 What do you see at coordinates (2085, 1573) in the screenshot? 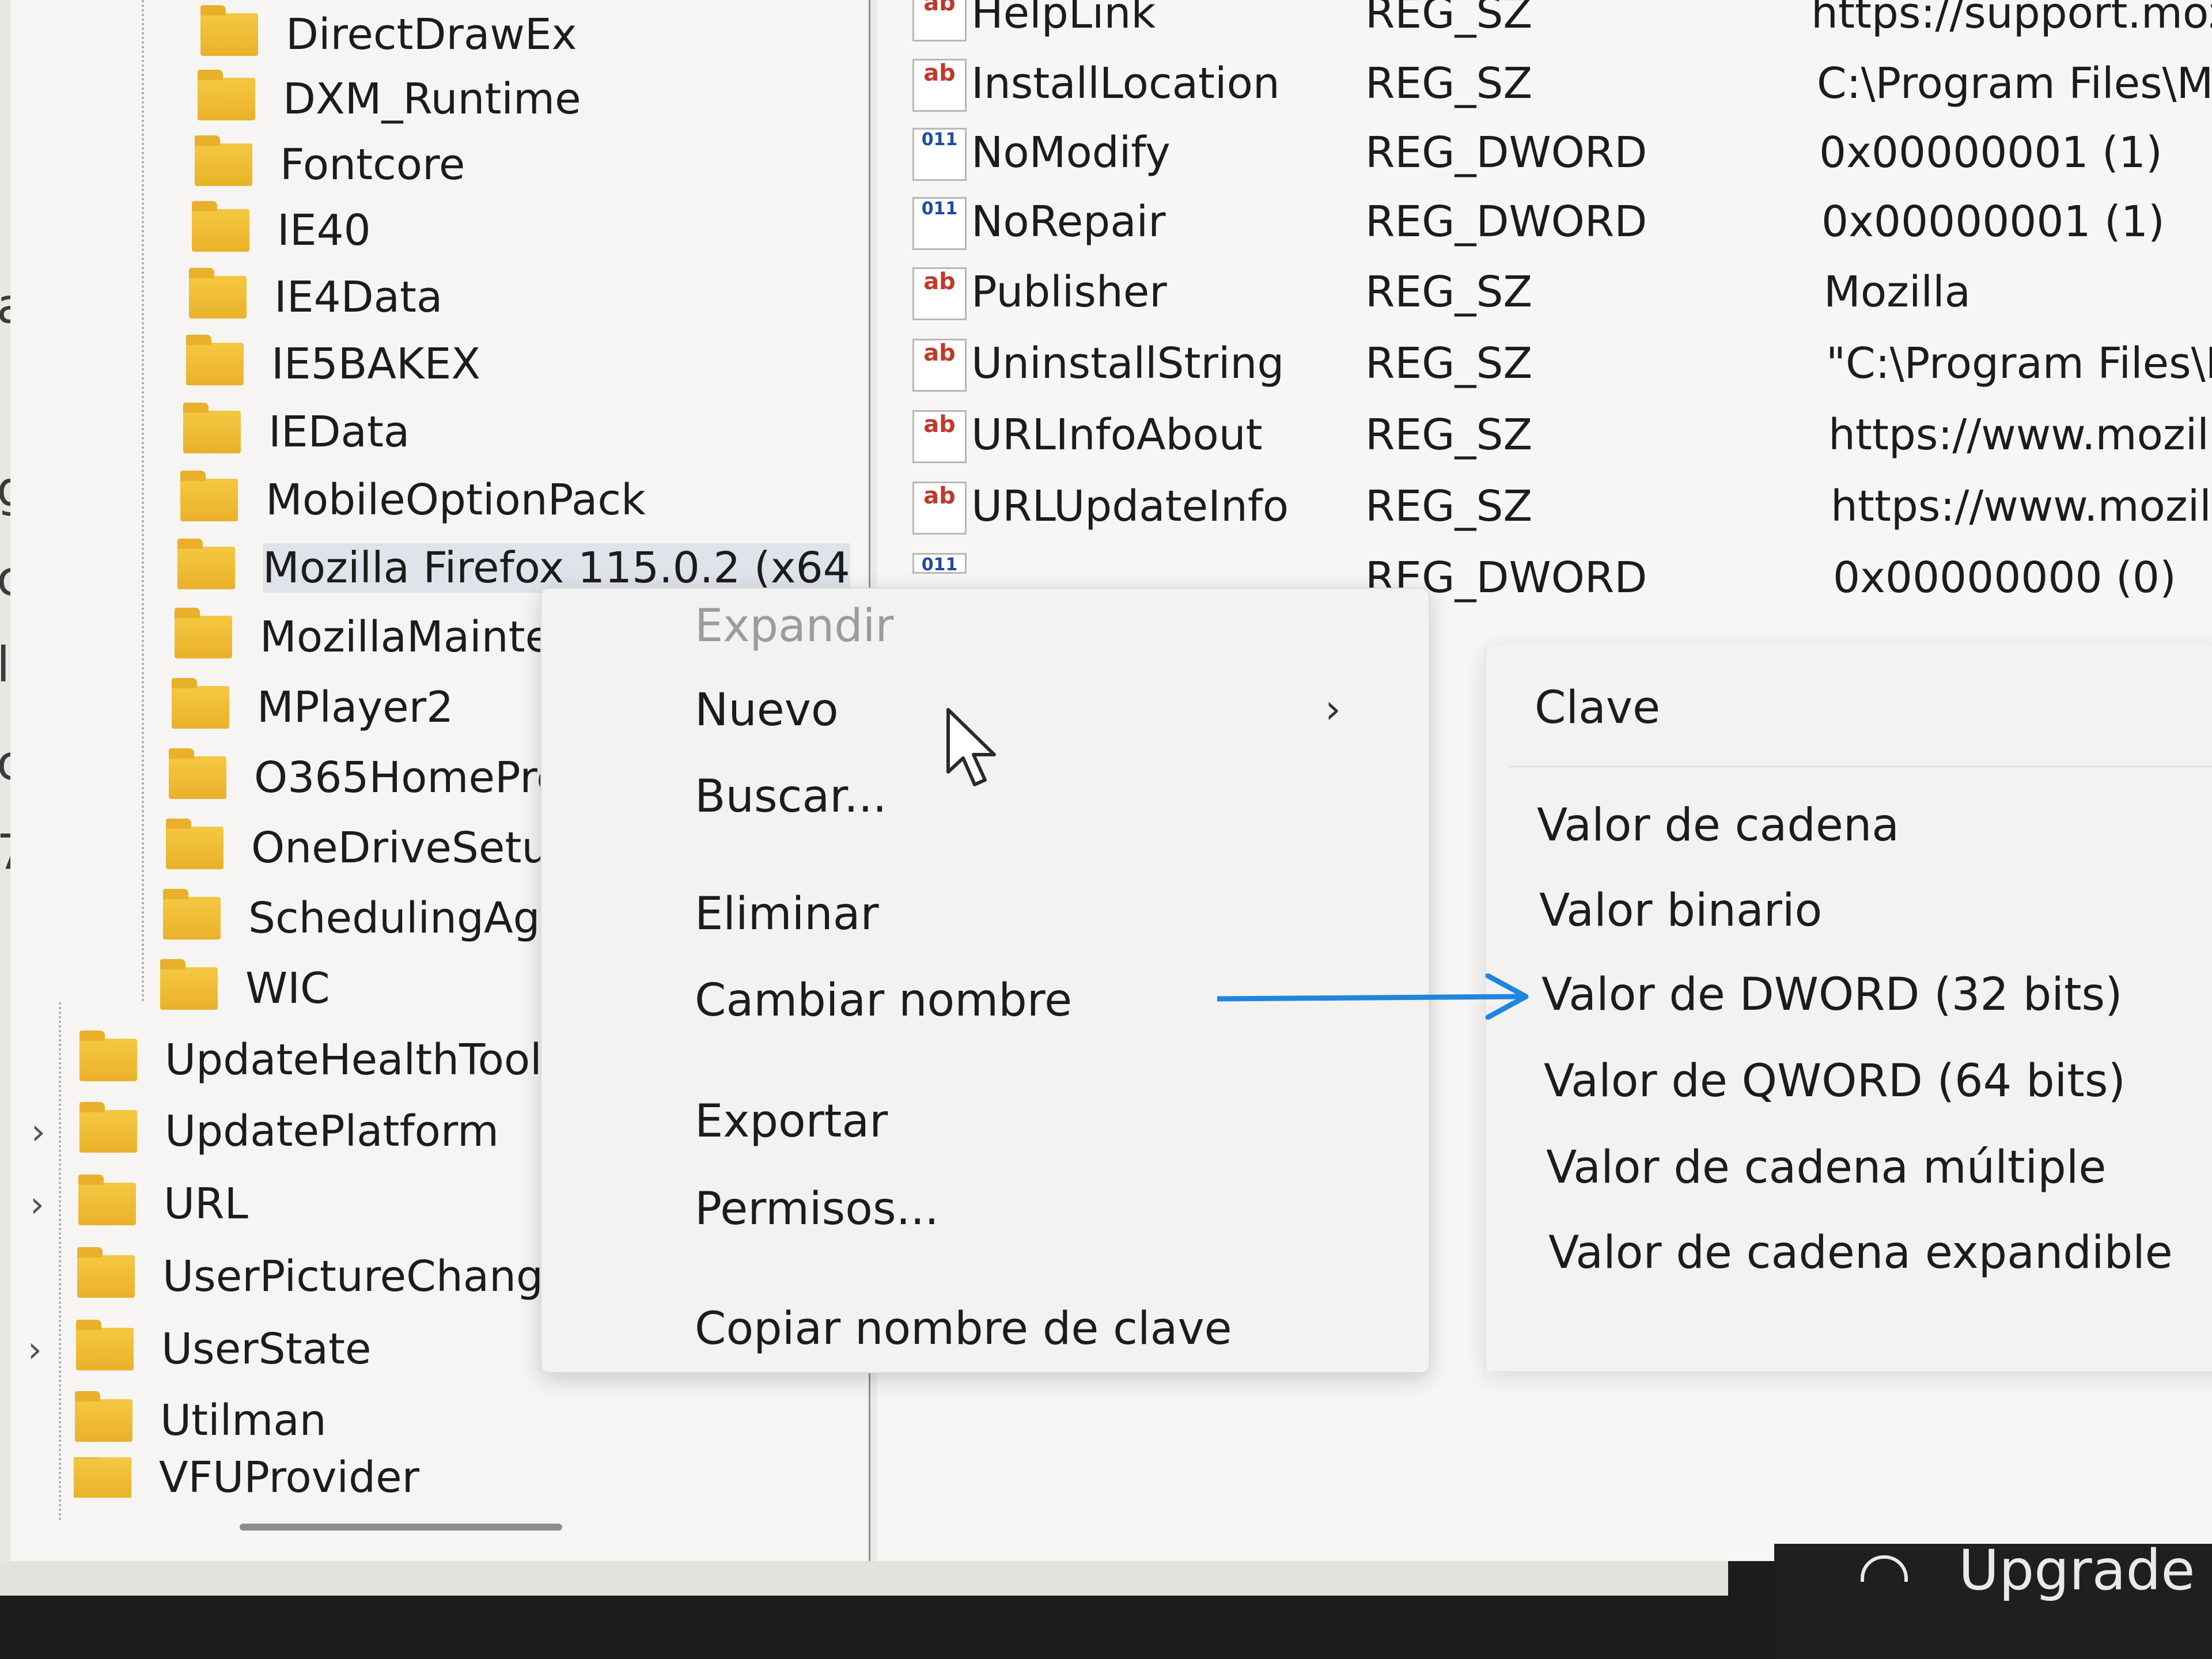
I see `upgrade-text: Upgrade to` at bounding box center [2085, 1573].